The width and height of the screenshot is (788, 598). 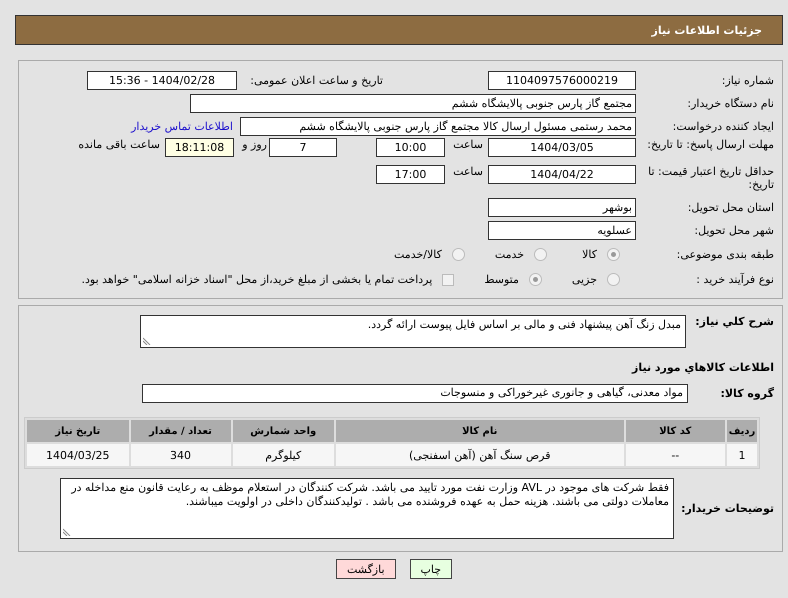 What do you see at coordinates (366, 569) in the screenshot?
I see `back-button: بازگشت` at bounding box center [366, 569].